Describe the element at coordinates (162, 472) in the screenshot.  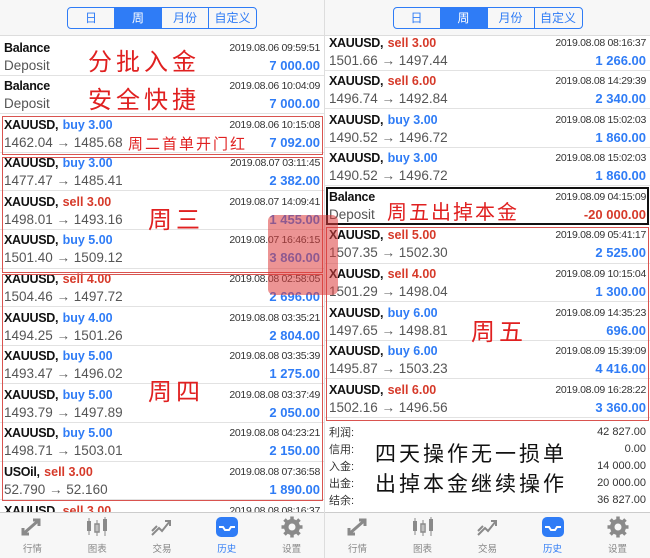
I see `row-top-line: USOil, sell 3.00 2019.08.08 07:36:58` at that location.